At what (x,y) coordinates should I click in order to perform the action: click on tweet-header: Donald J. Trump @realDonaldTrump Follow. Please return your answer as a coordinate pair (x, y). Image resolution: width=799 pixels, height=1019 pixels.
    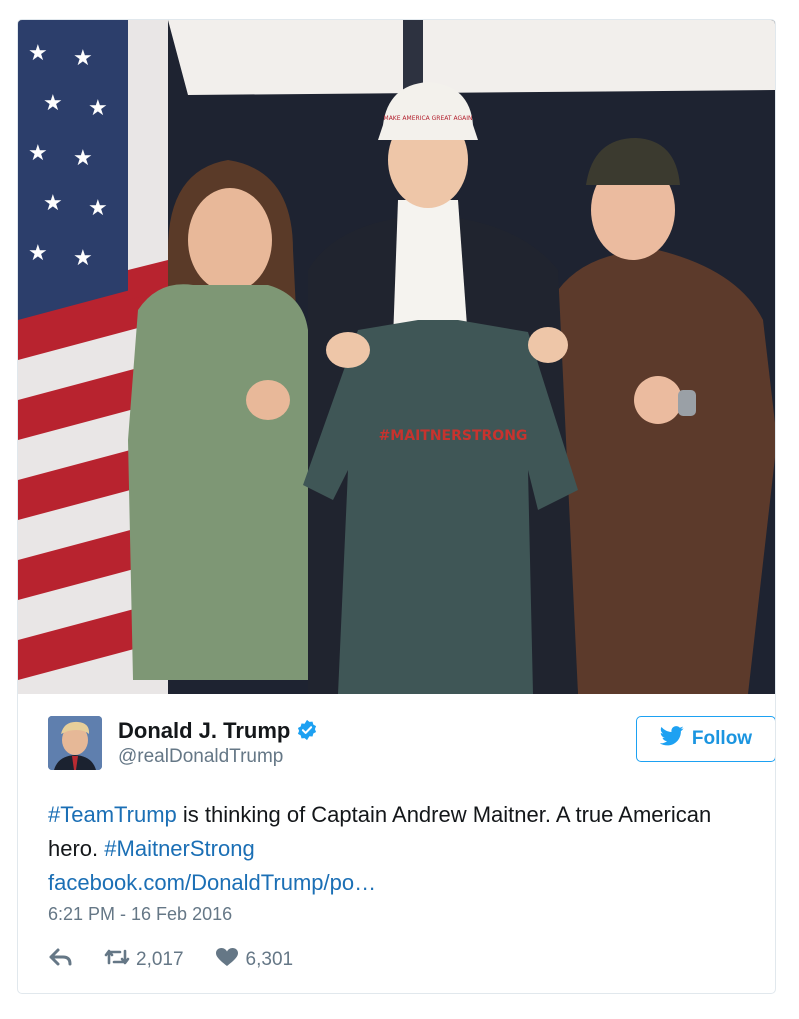
    Looking at the image, I should click on (411, 746).